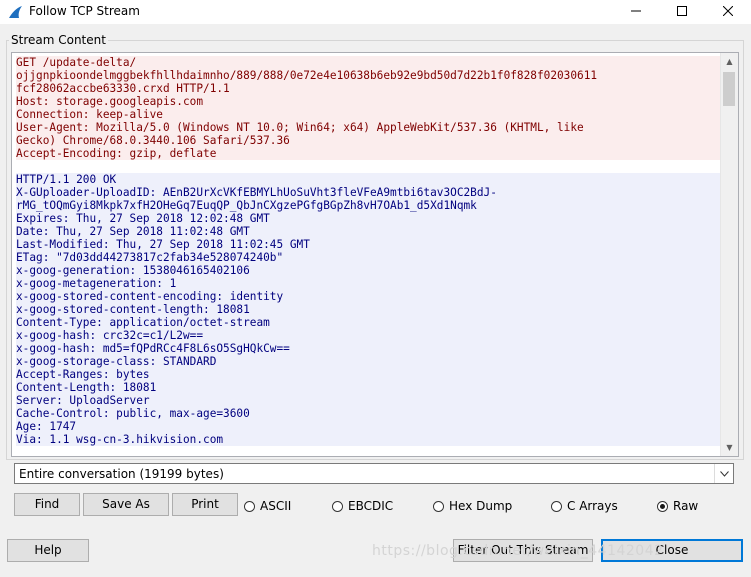 The image size is (751, 577). What do you see at coordinates (368, 218) in the screenshot?
I see `response-line: Expires: Thu, 27 Sep 2018 12:02:48 GMT` at bounding box center [368, 218].